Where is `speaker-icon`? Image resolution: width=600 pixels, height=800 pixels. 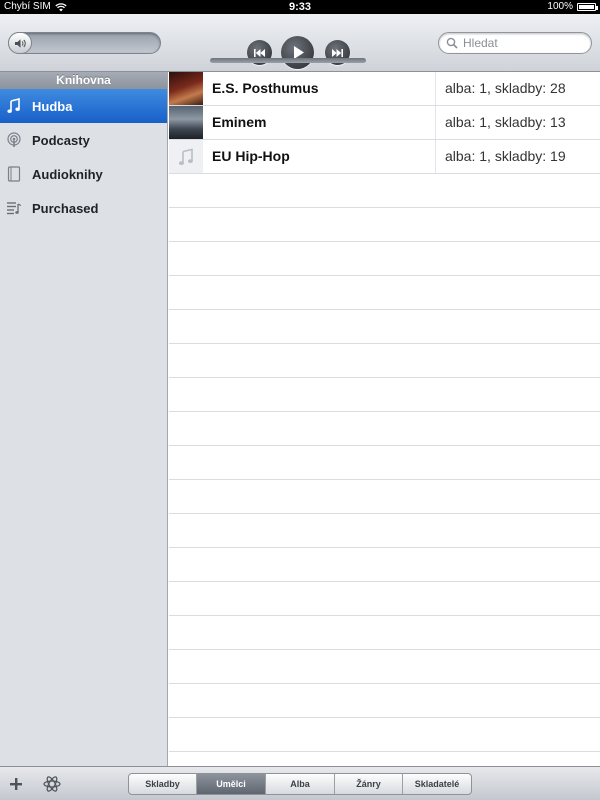 speaker-icon is located at coordinates (20, 43).